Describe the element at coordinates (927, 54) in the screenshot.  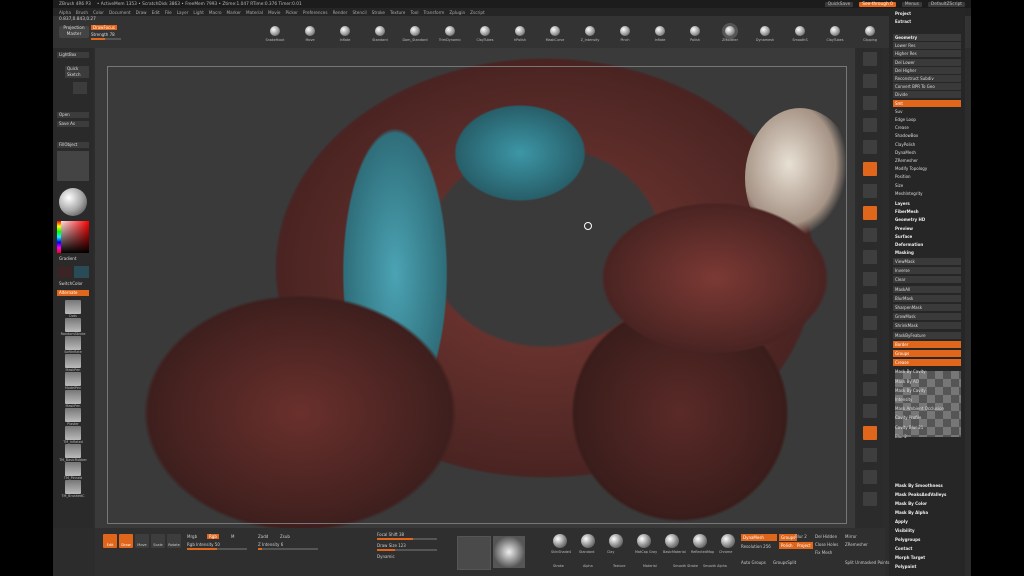
I see `panel-geom-item: Higher Res` at that location.